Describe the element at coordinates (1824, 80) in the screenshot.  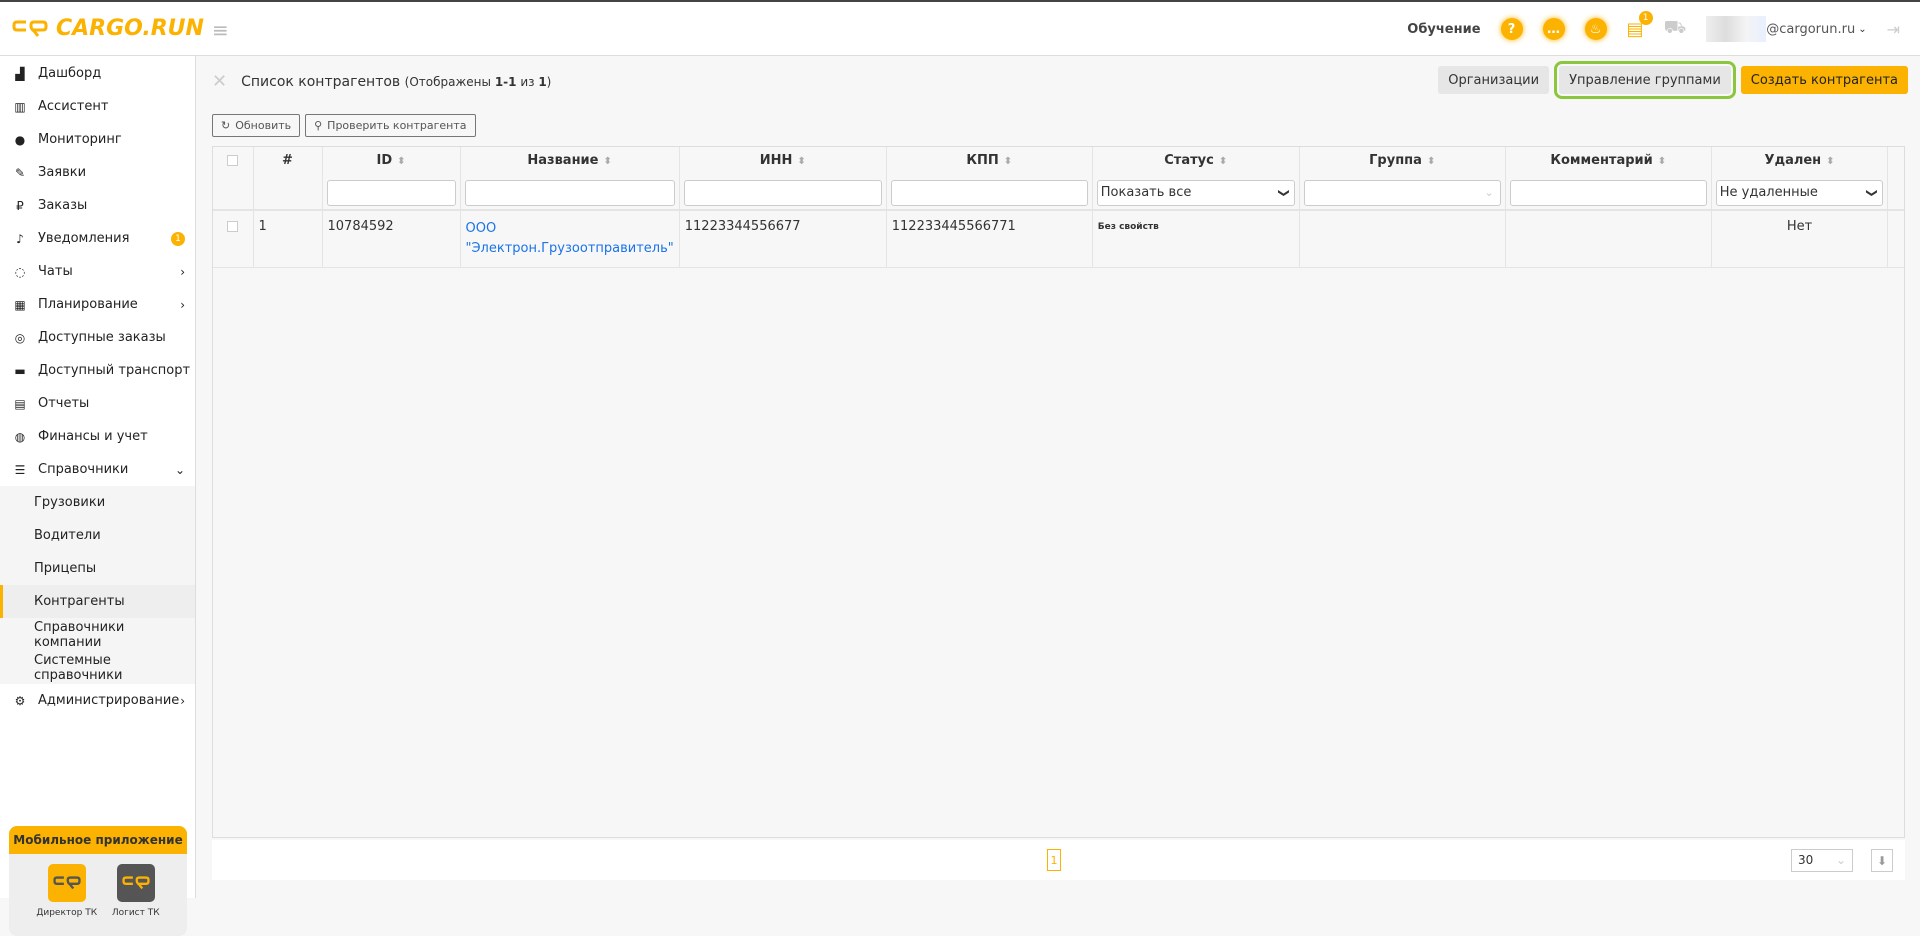
I see `create-counterparty-button: Создать контрагента` at that location.